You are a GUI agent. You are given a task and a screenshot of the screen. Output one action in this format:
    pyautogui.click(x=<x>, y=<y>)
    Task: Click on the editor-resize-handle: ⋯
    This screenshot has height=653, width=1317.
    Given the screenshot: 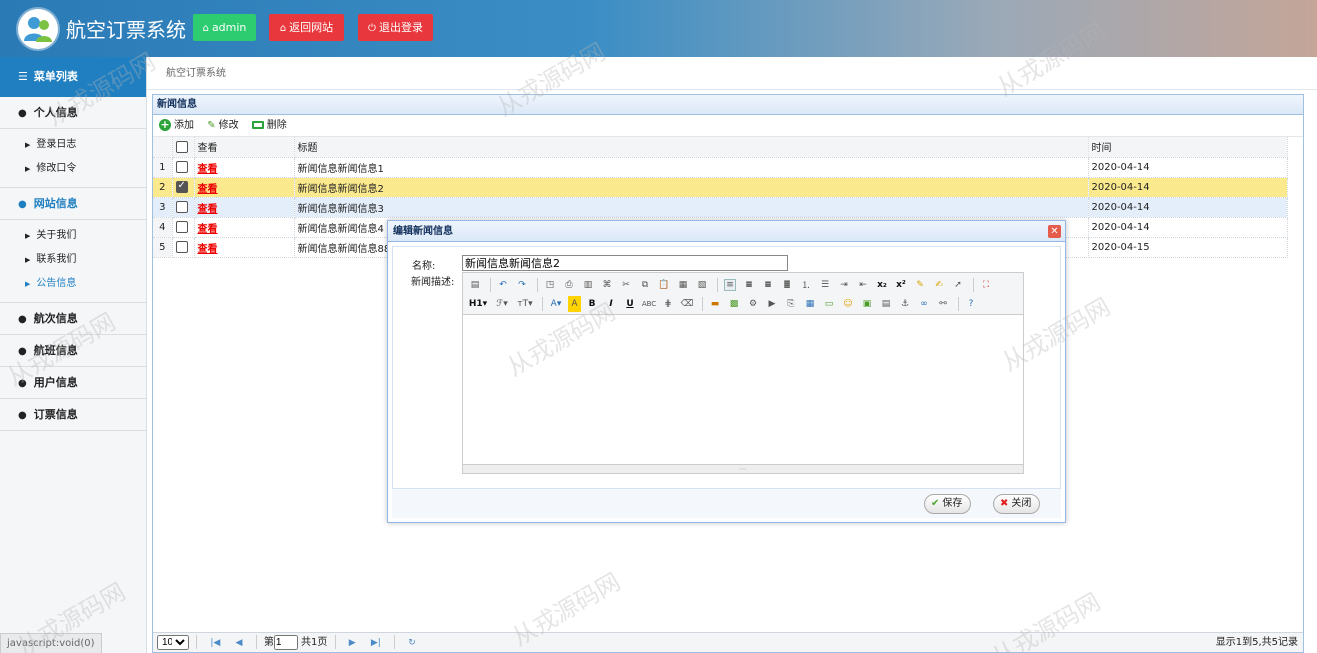 What is the action you would take?
    pyautogui.click(x=743, y=468)
    